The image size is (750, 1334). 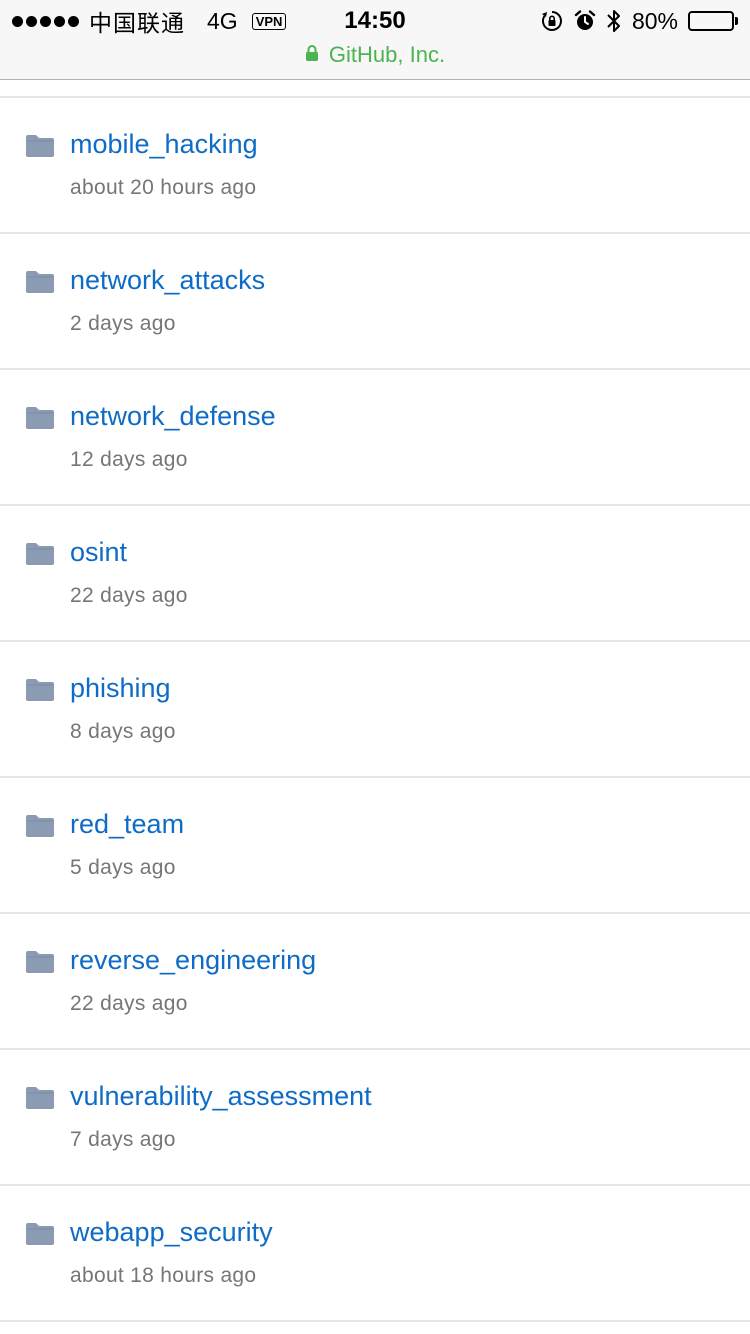 I want to click on folder-name-link: webapp_security, so click(x=171, y=1232).